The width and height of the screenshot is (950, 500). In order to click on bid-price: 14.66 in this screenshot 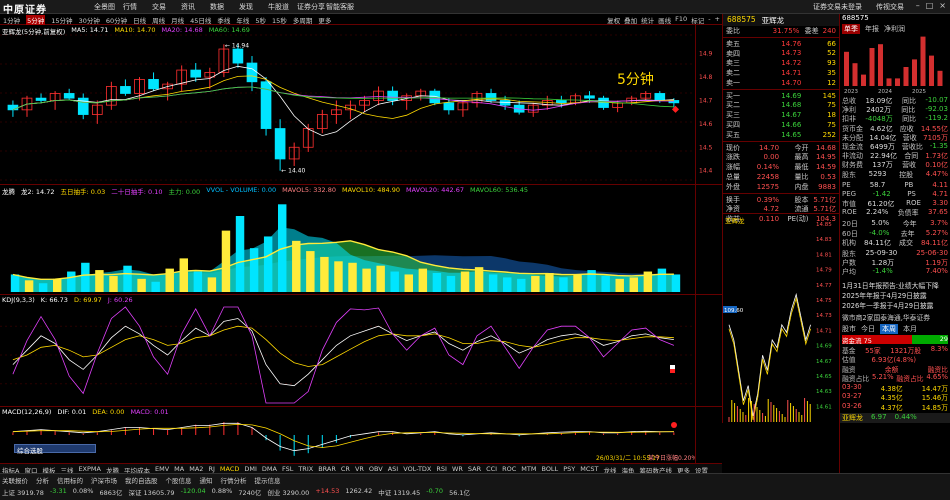, I will do `click(791, 125)`.